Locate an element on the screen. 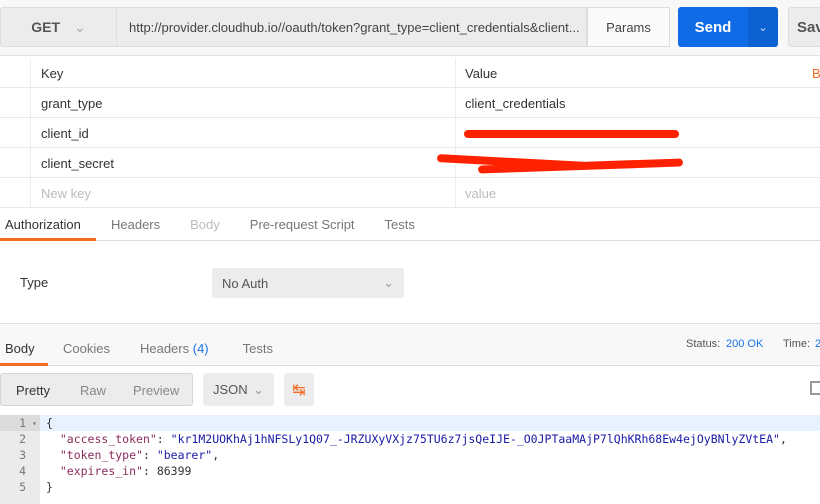  tab-authorization: Authorization is located at coordinates (48, 225).